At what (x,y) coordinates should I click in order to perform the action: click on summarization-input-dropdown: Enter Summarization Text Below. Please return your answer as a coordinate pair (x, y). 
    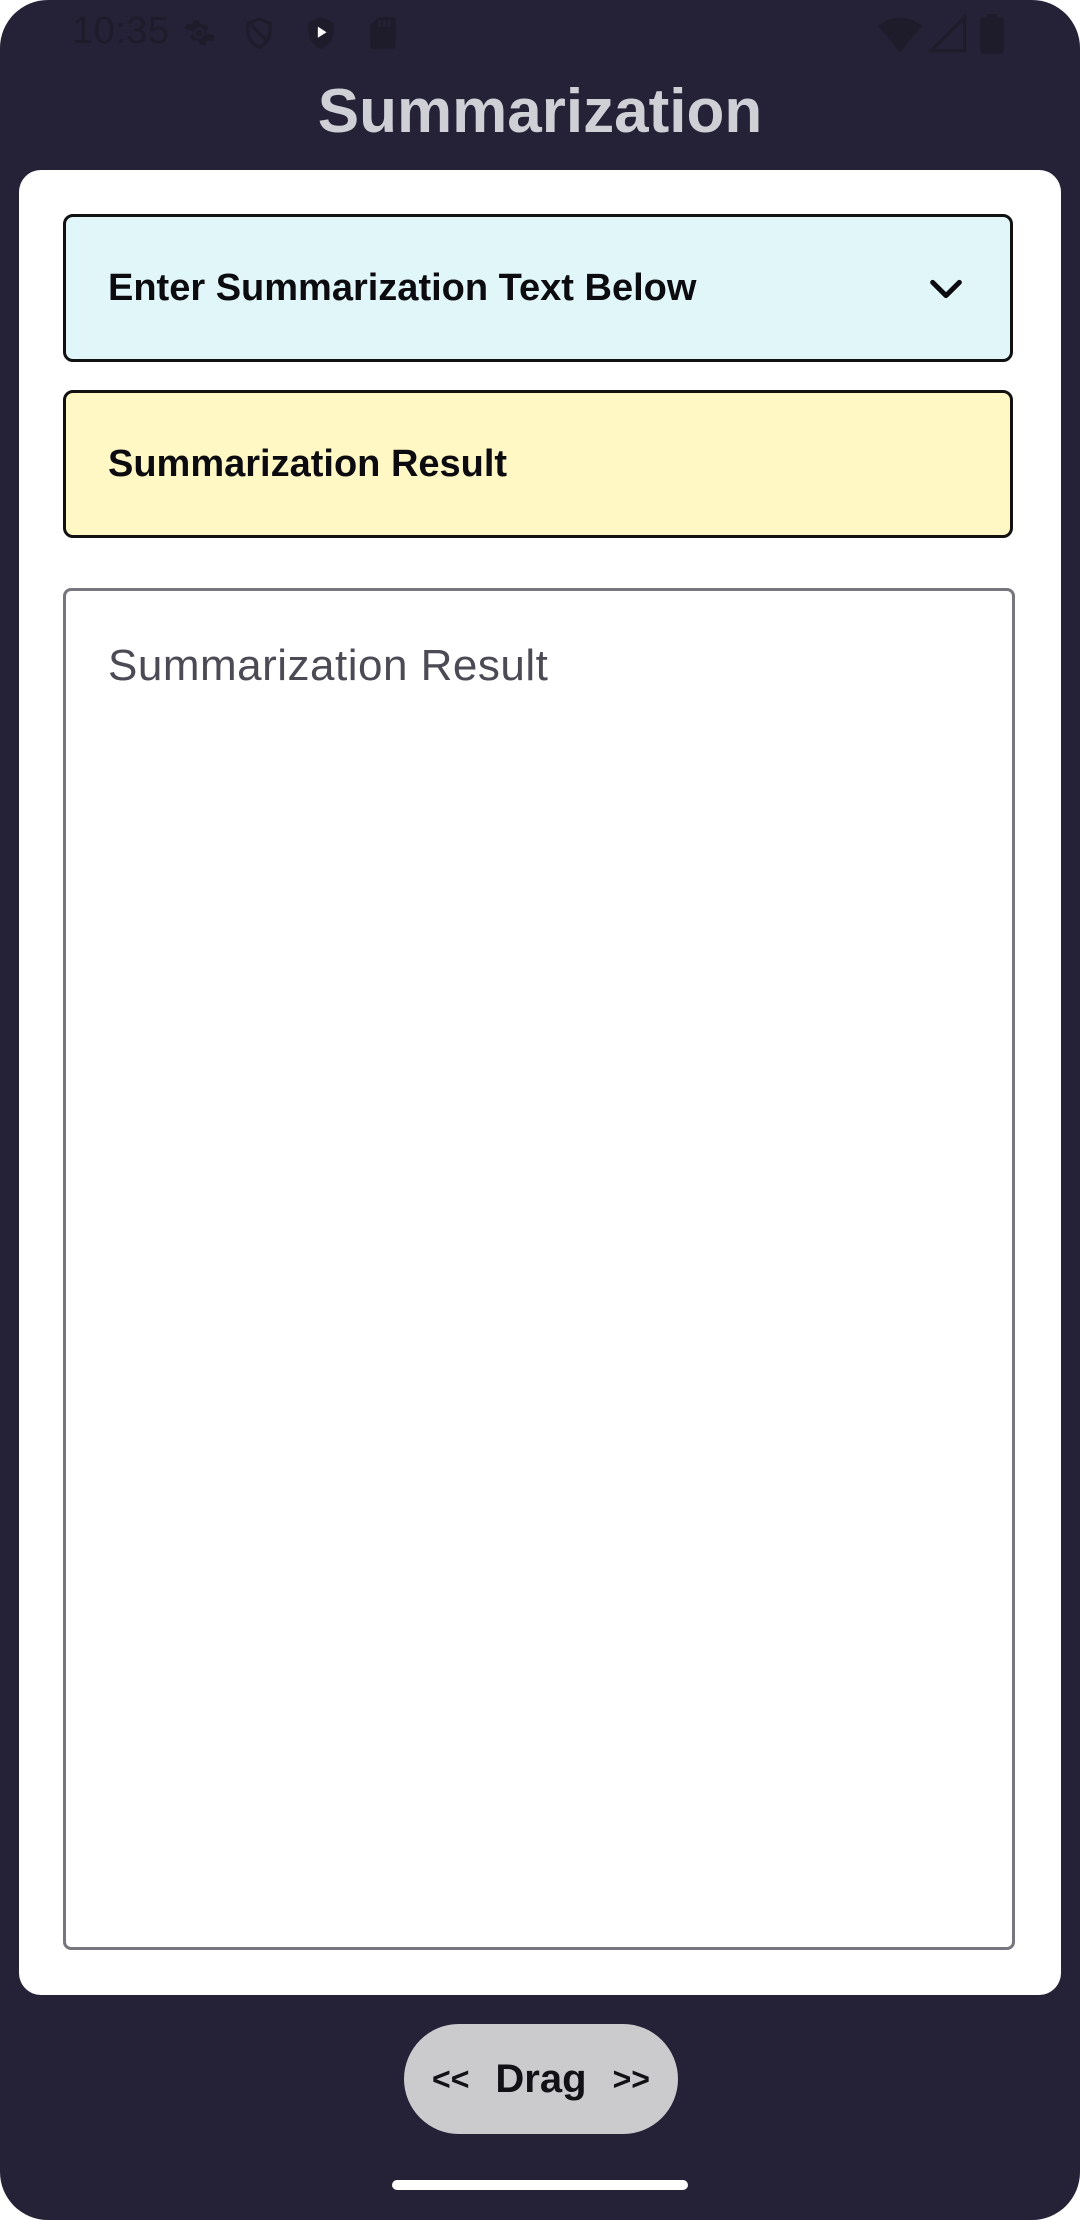
    Looking at the image, I should click on (538, 288).